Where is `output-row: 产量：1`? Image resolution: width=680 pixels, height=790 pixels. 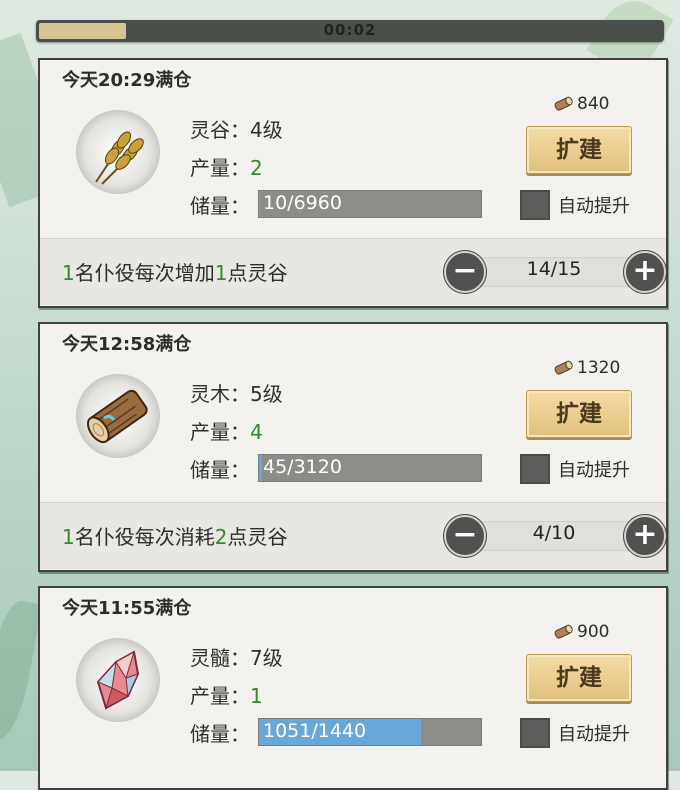 output-row: 产量：1 is located at coordinates (226, 694).